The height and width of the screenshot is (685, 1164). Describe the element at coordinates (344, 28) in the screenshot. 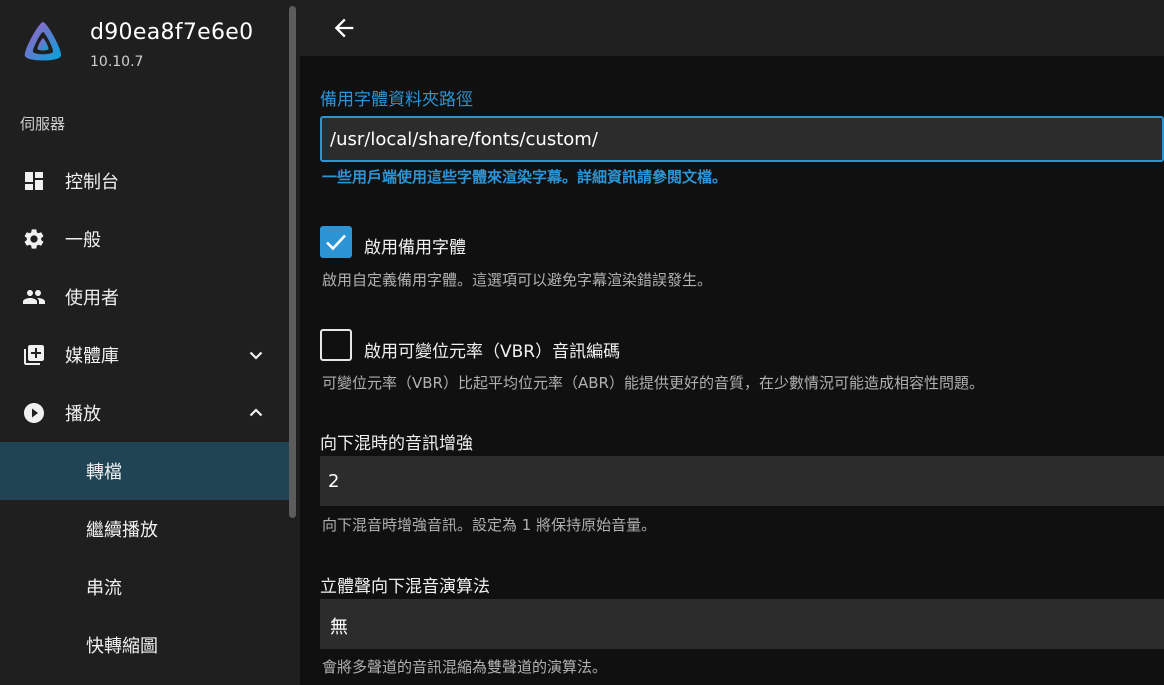

I see `arrow-left-icon` at that location.